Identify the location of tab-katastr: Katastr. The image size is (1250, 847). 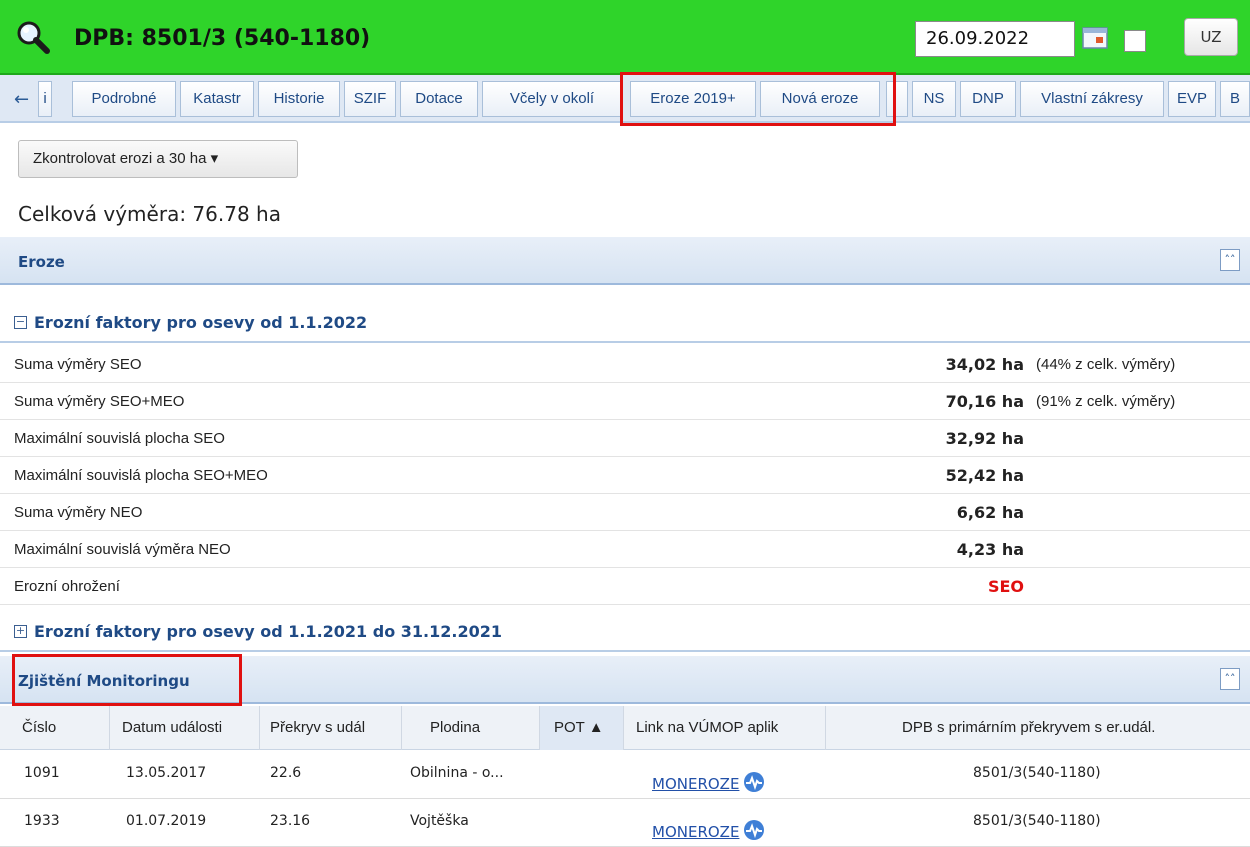
(217, 99).